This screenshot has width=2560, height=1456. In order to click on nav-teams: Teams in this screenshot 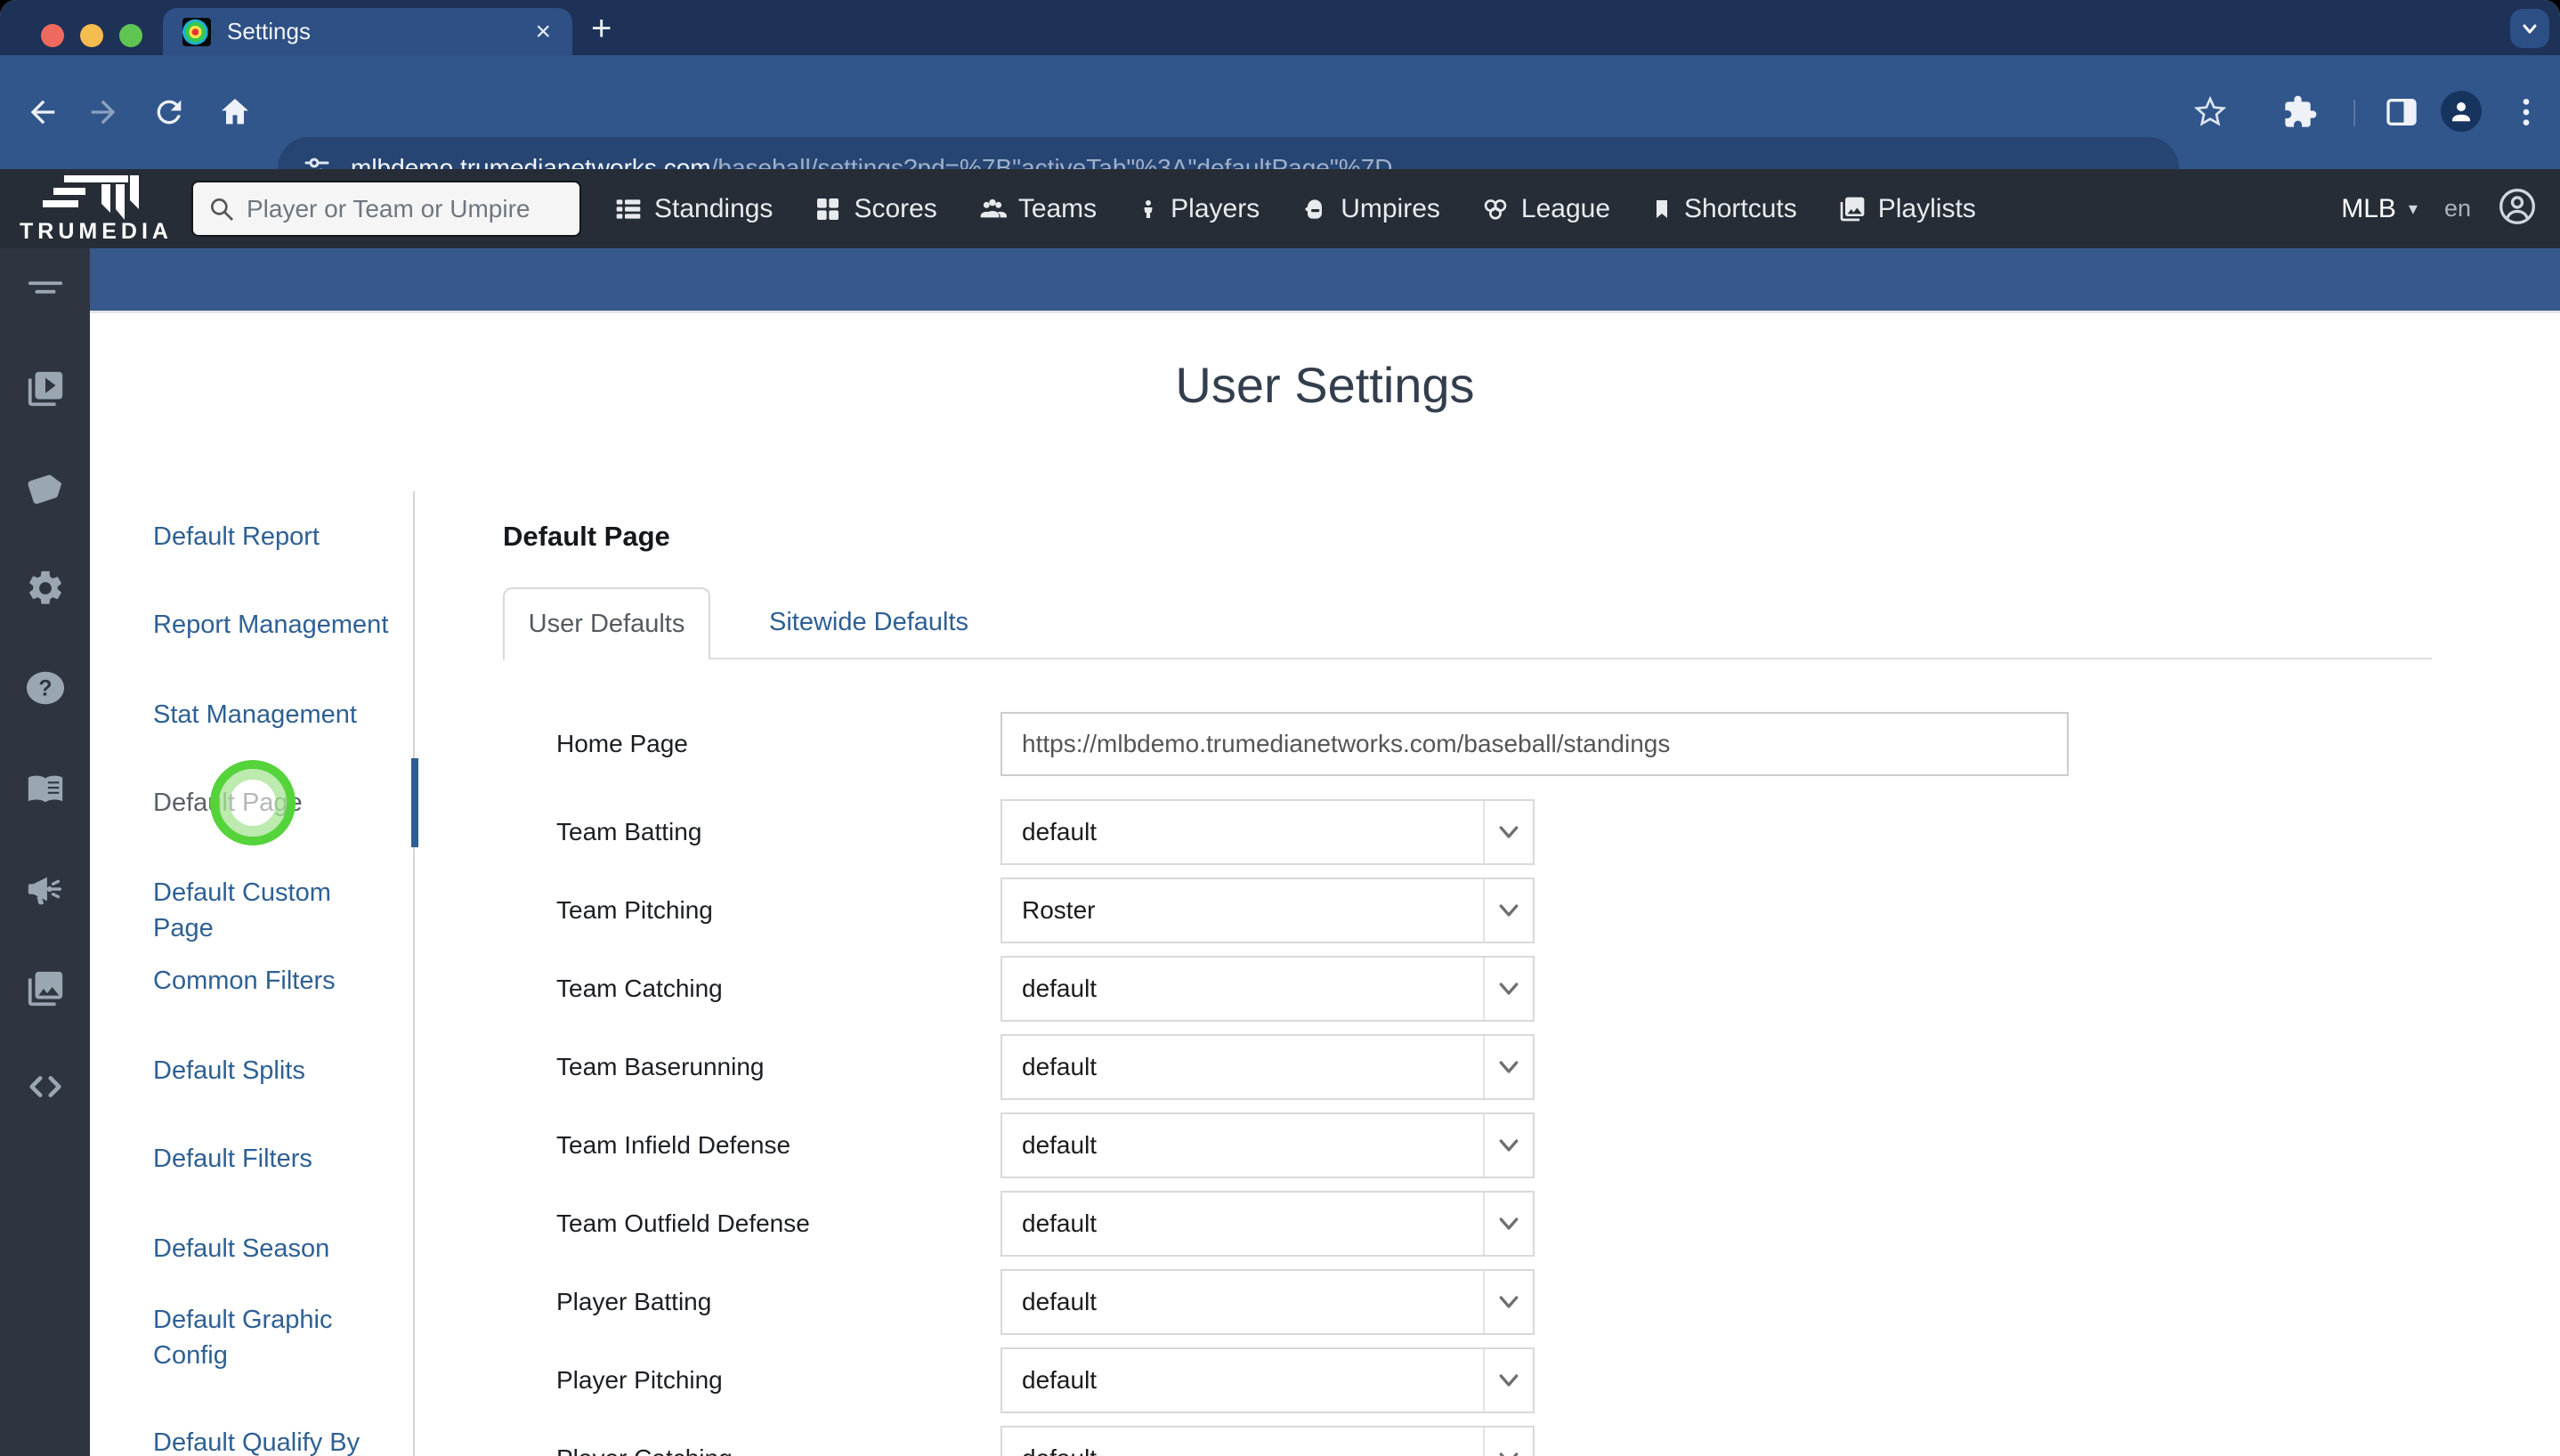, I will do `click(1037, 209)`.